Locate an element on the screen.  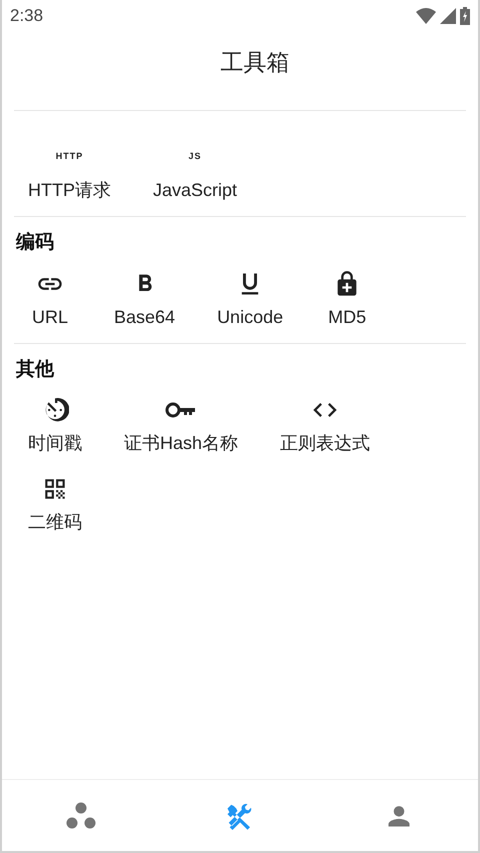
tool-label: 二维码 is located at coordinates (55, 522).